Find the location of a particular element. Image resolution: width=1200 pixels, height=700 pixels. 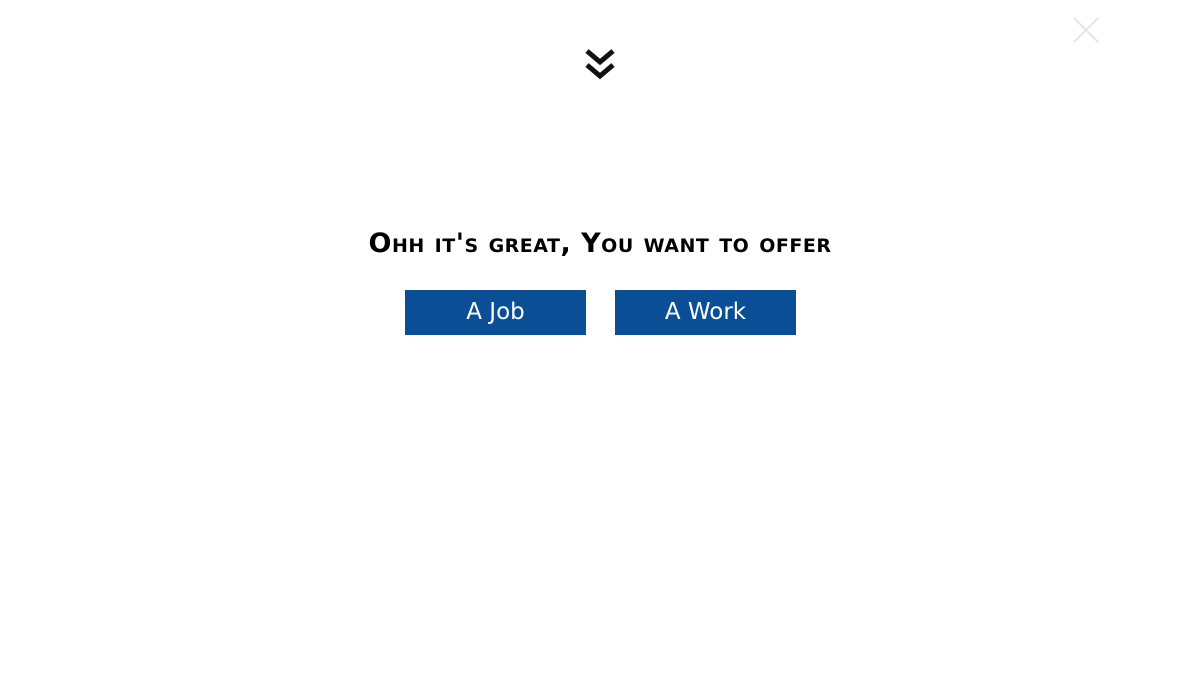

page-heading: Ohh it's great, You want to offer is located at coordinates (600, 243).